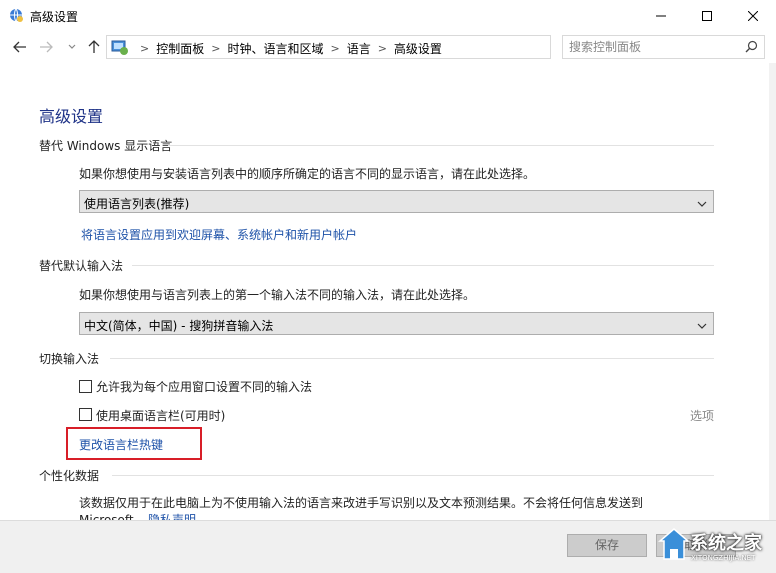  What do you see at coordinates (751, 48) in the screenshot?
I see `search-icon` at bounding box center [751, 48].